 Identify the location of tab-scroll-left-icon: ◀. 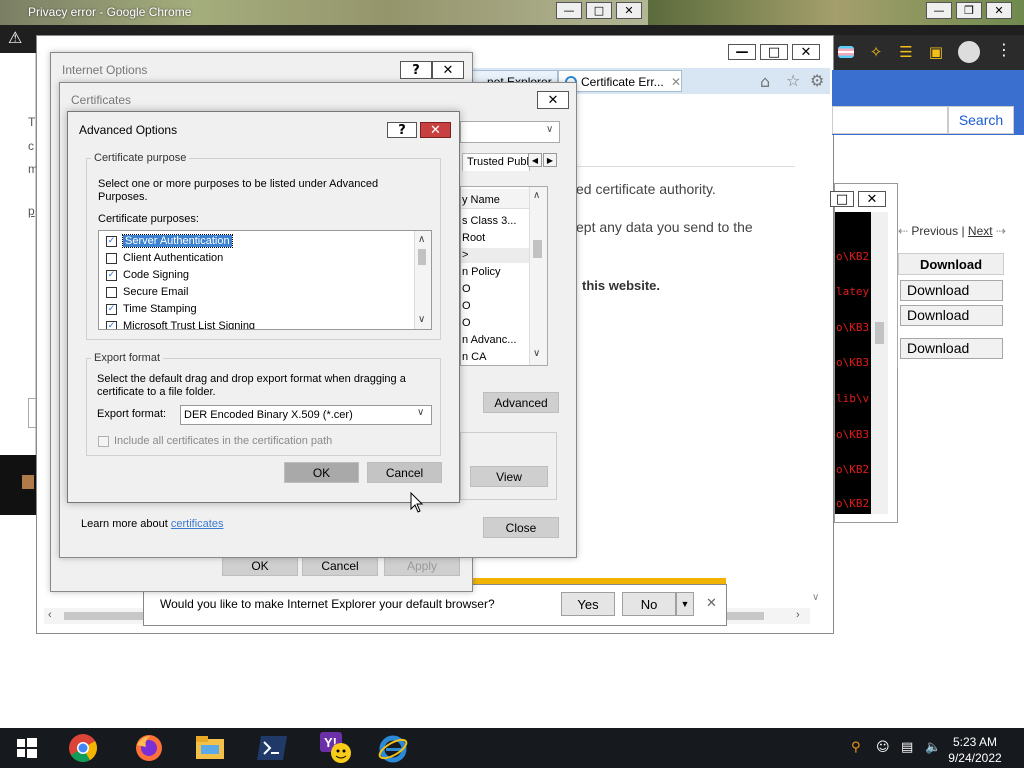
(535, 160).